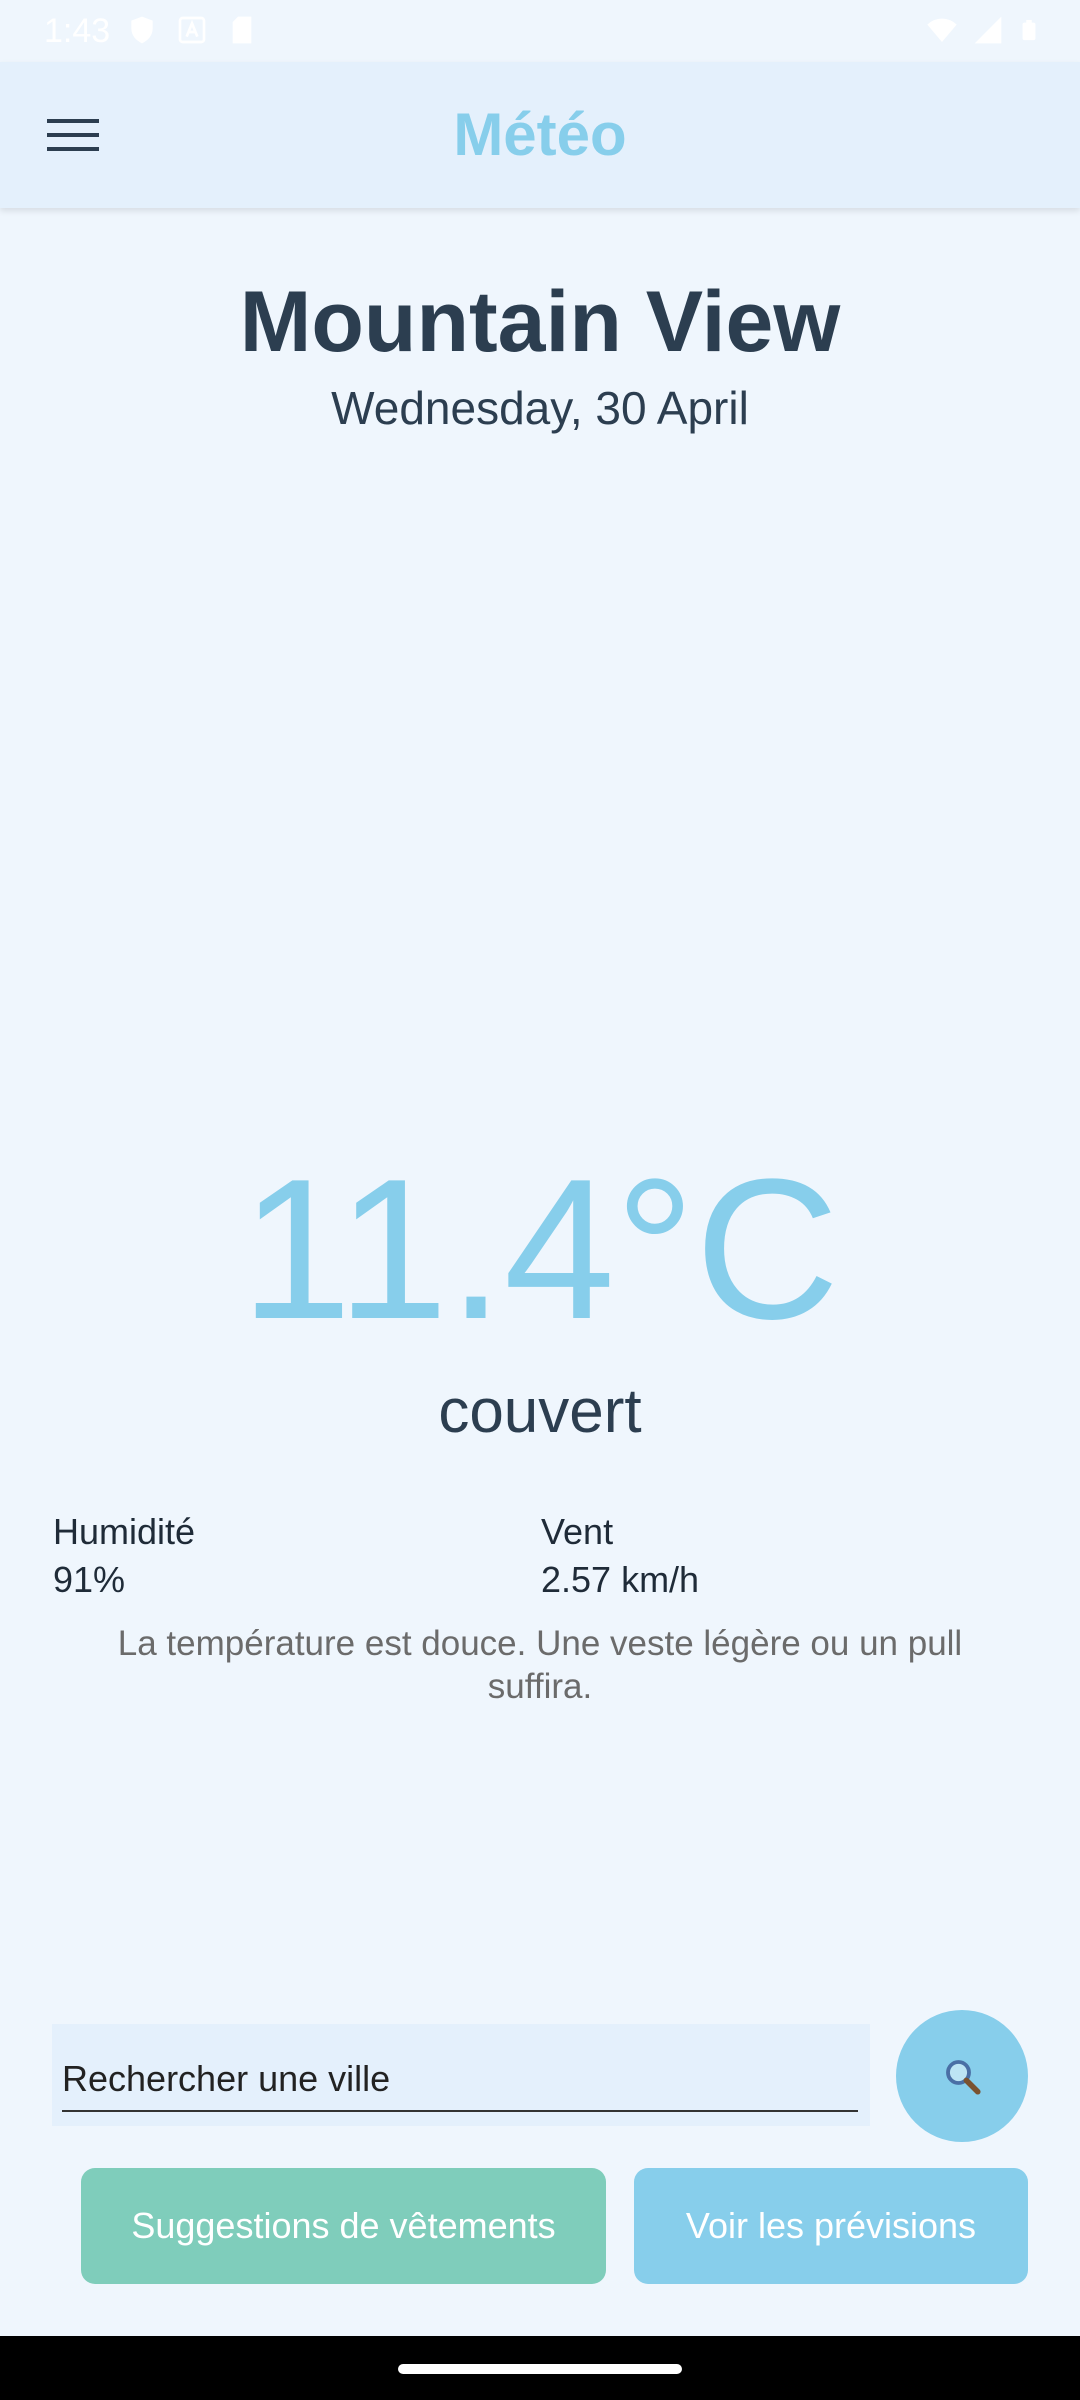 This screenshot has width=1080, height=2400. What do you see at coordinates (540, 31) in the screenshot?
I see `status-bar: 1:43` at bounding box center [540, 31].